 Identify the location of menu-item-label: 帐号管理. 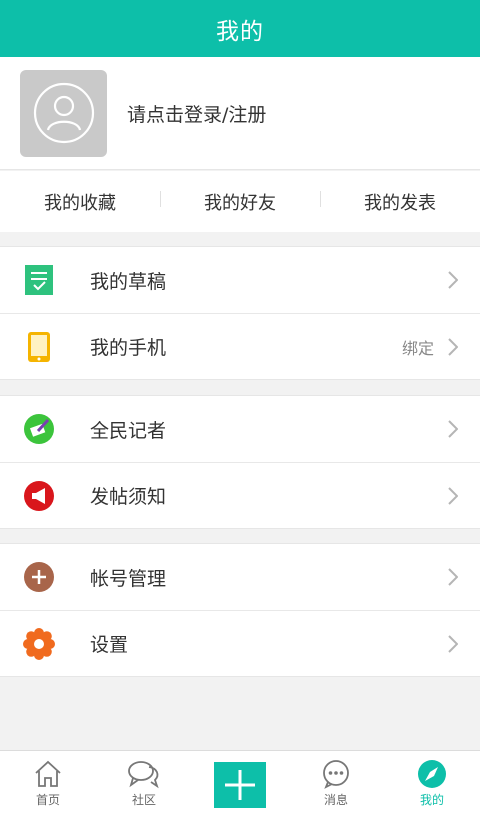
(128, 578).